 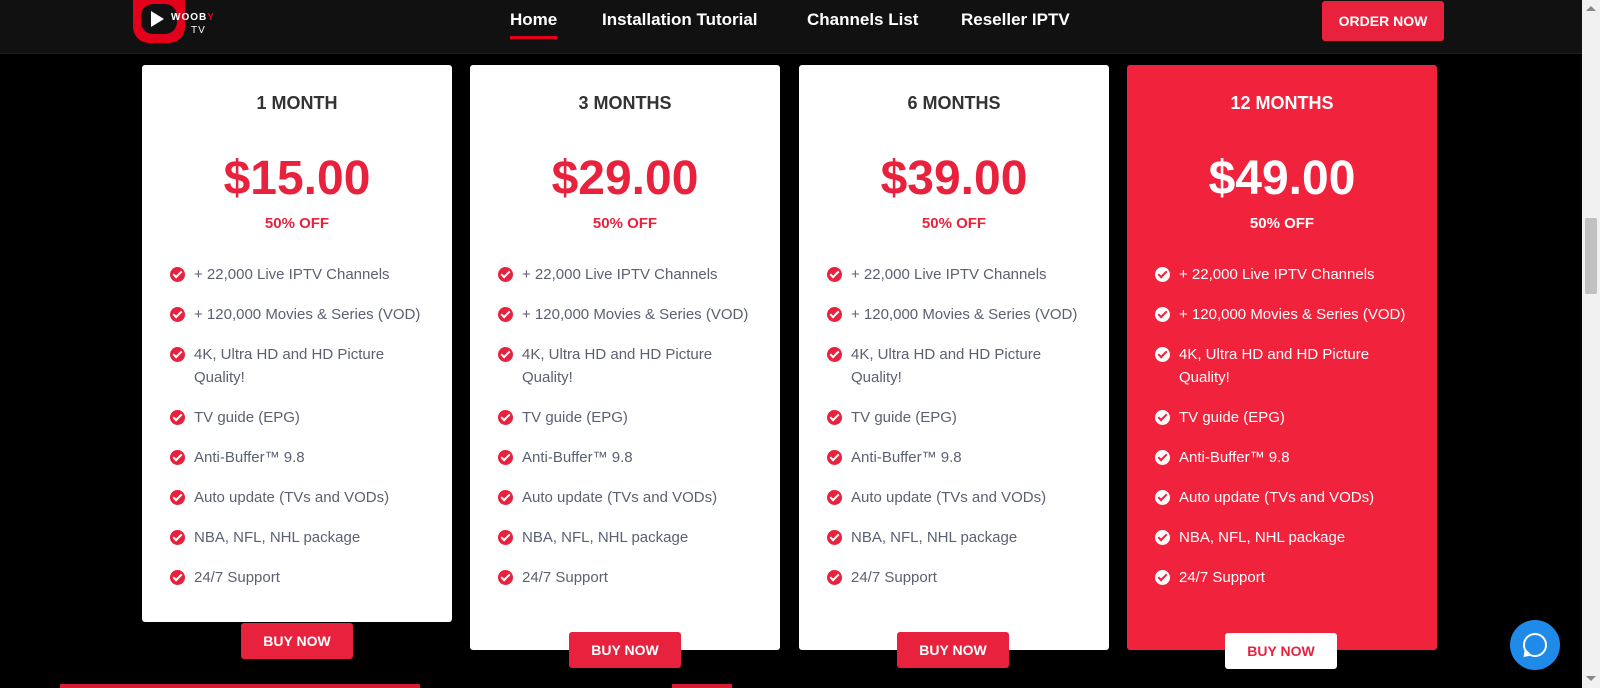 What do you see at coordinates (1282, 178) in the screenshot?
I see `plan-price: $49.00` at bounding box center [1282, 178].